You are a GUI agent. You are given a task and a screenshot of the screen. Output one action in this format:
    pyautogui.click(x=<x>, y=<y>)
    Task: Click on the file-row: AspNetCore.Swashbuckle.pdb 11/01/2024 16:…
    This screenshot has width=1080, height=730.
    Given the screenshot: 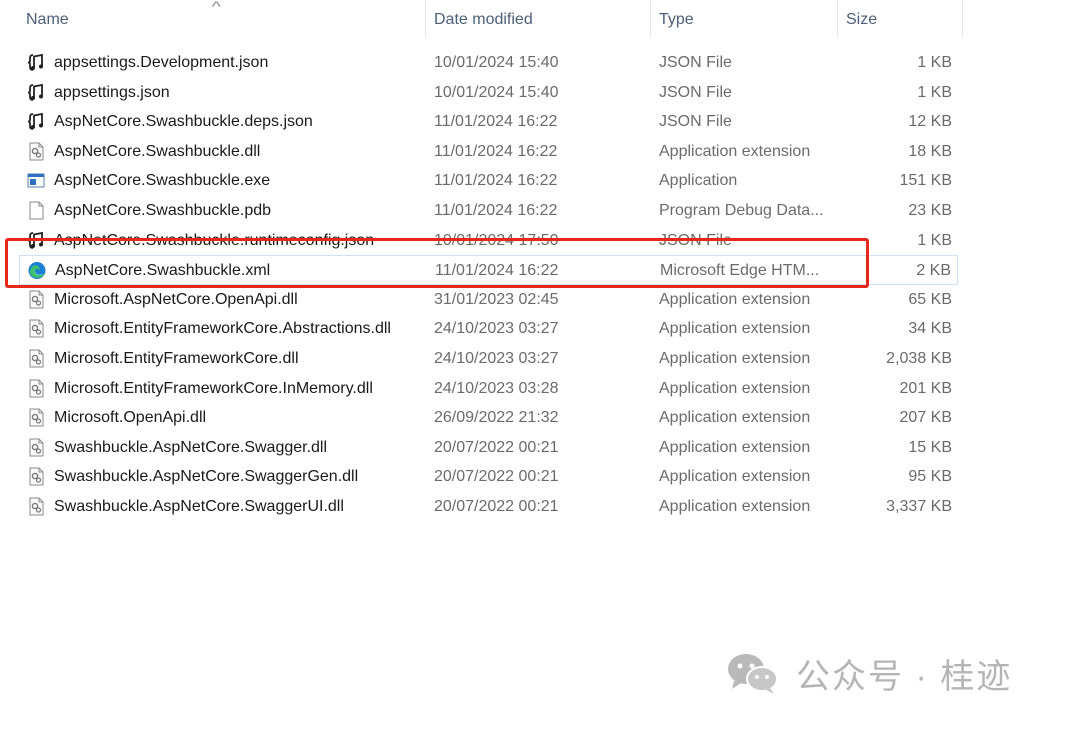 What is the action you would take?
    pyautogui.click(x=479, y=211)
    